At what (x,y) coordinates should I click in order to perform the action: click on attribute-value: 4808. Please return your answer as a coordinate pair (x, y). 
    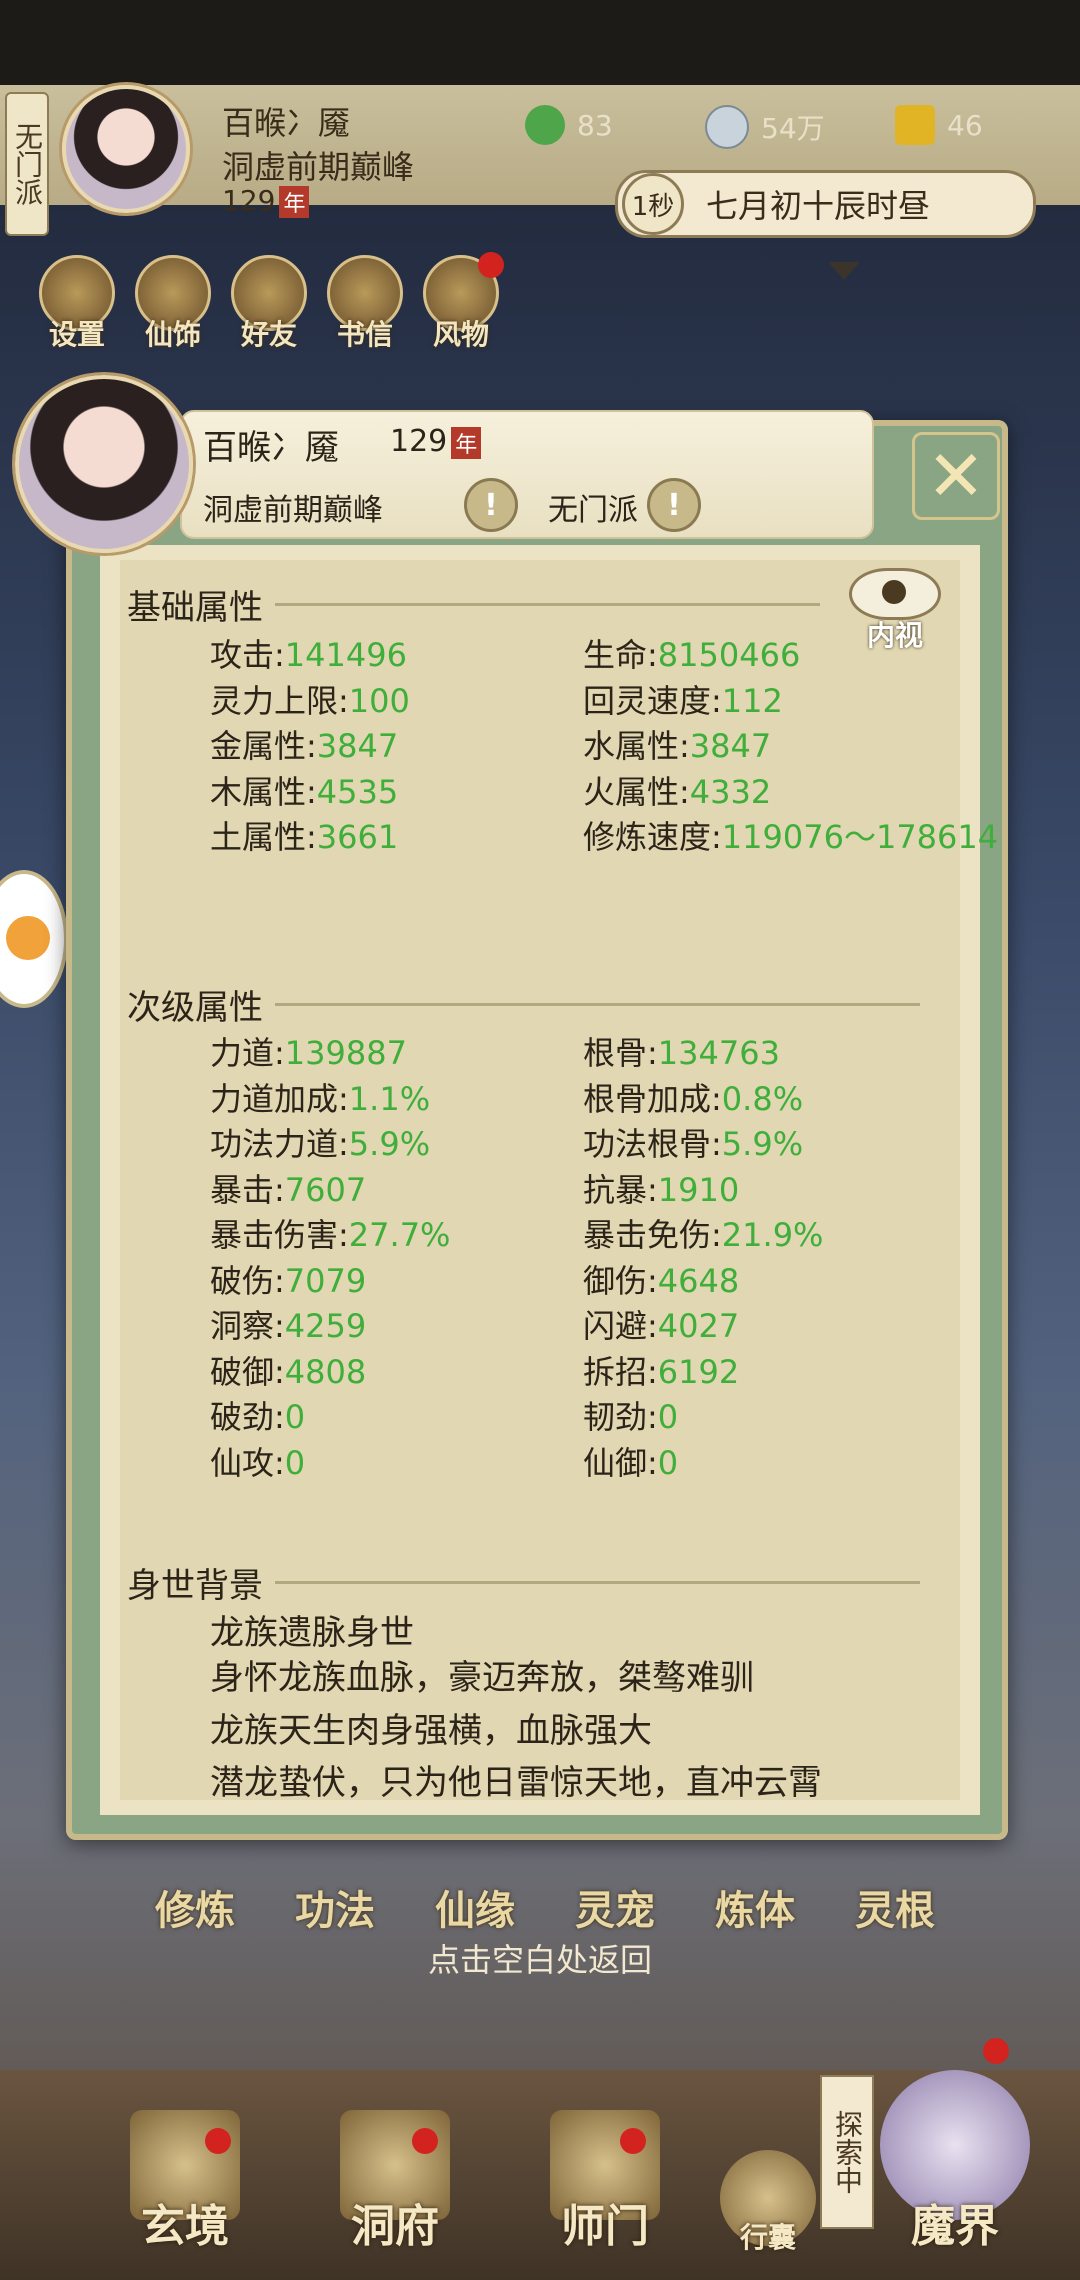
    Looking at the image, I should click on (325, 1371).